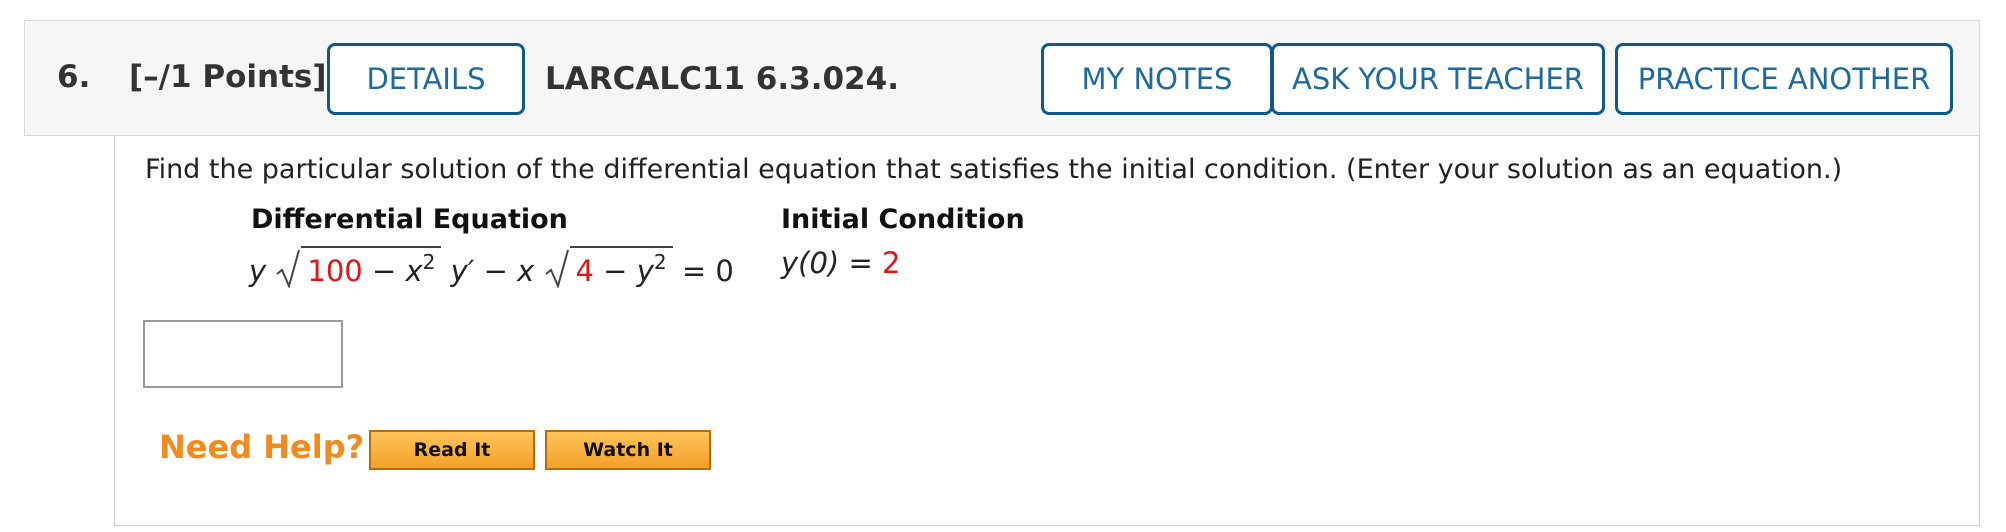  I want to click on differential-equation-heading: Differential Equation, so click(409, 219).